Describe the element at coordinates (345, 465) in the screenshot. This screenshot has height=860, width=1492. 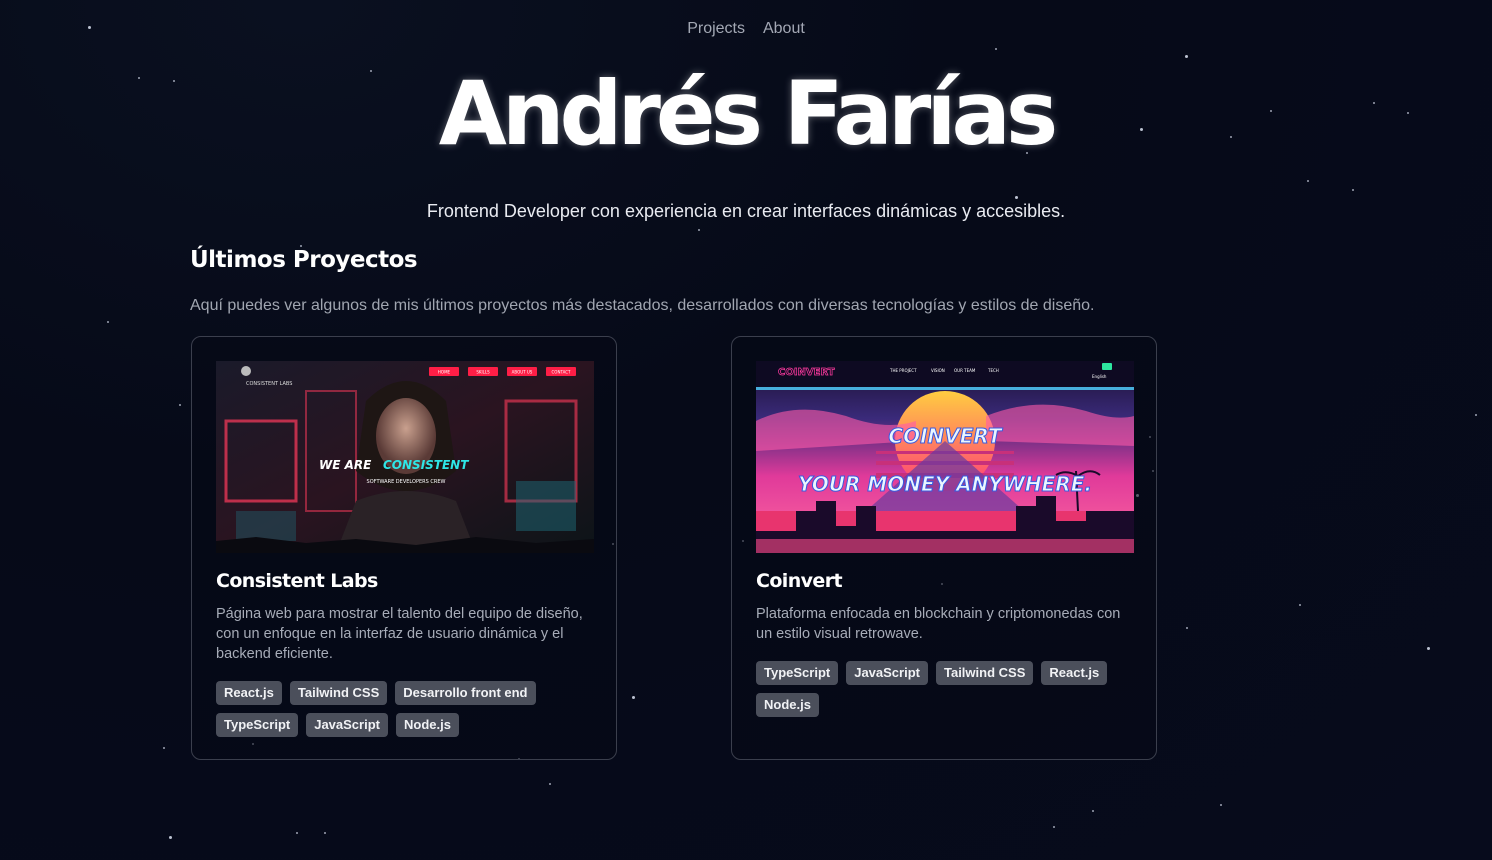
I see `svg-text: WE ARE` at that location.